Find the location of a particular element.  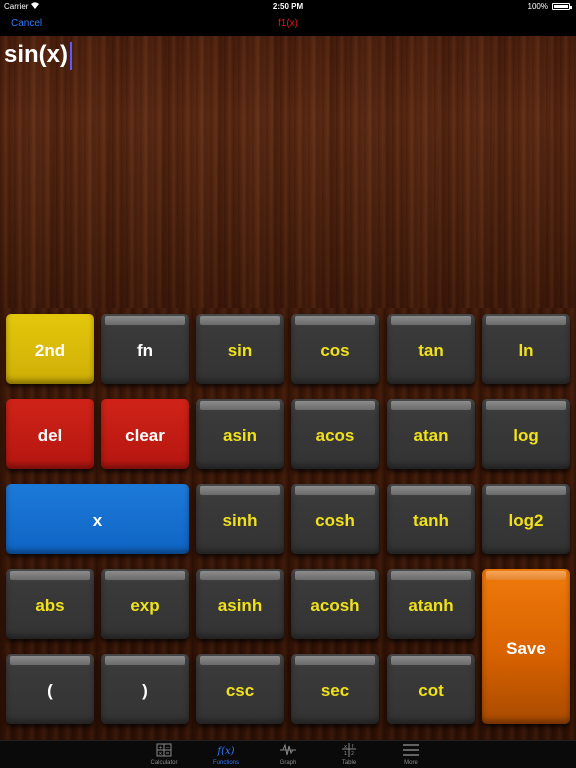

tab-label: Table is located at coordinates (349, 763).